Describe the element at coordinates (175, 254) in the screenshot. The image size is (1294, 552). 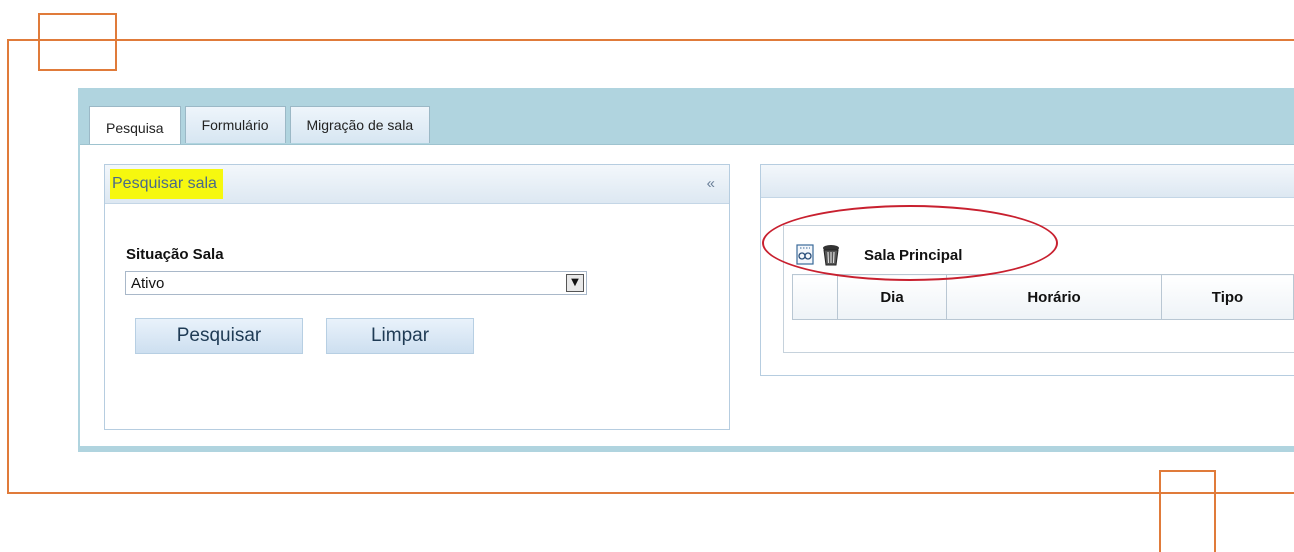
I see `situacao-sala-label: Situação Sala` at that location.